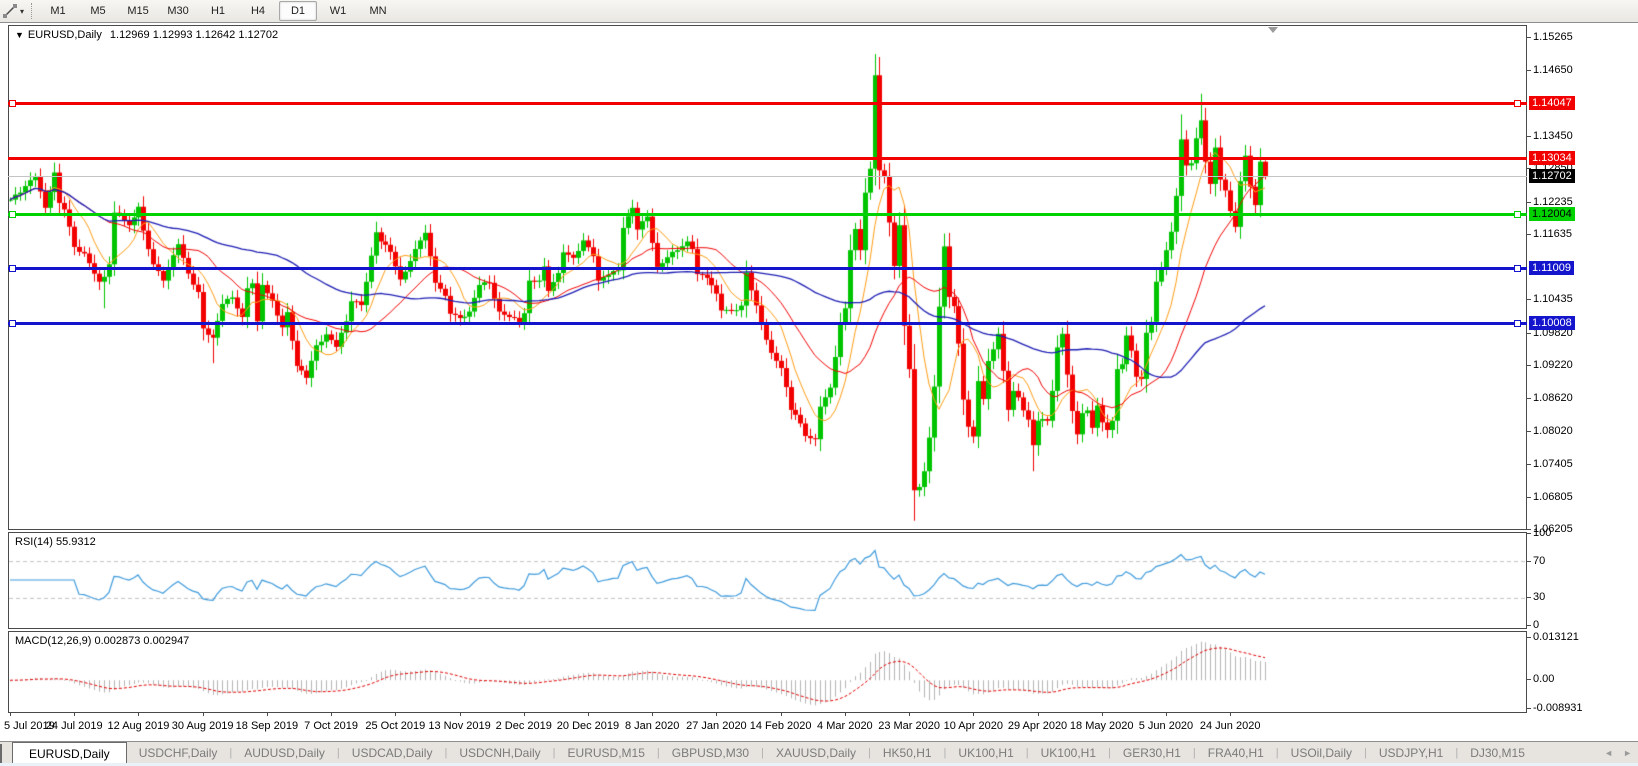 This screenshot has height=766, width=1638. What do you see at coordinates (392, 753) in the screenshot?
I see `chart-tab-USDCAD-Daily: USDCAD,Daily` at bounding box center [392, 753].